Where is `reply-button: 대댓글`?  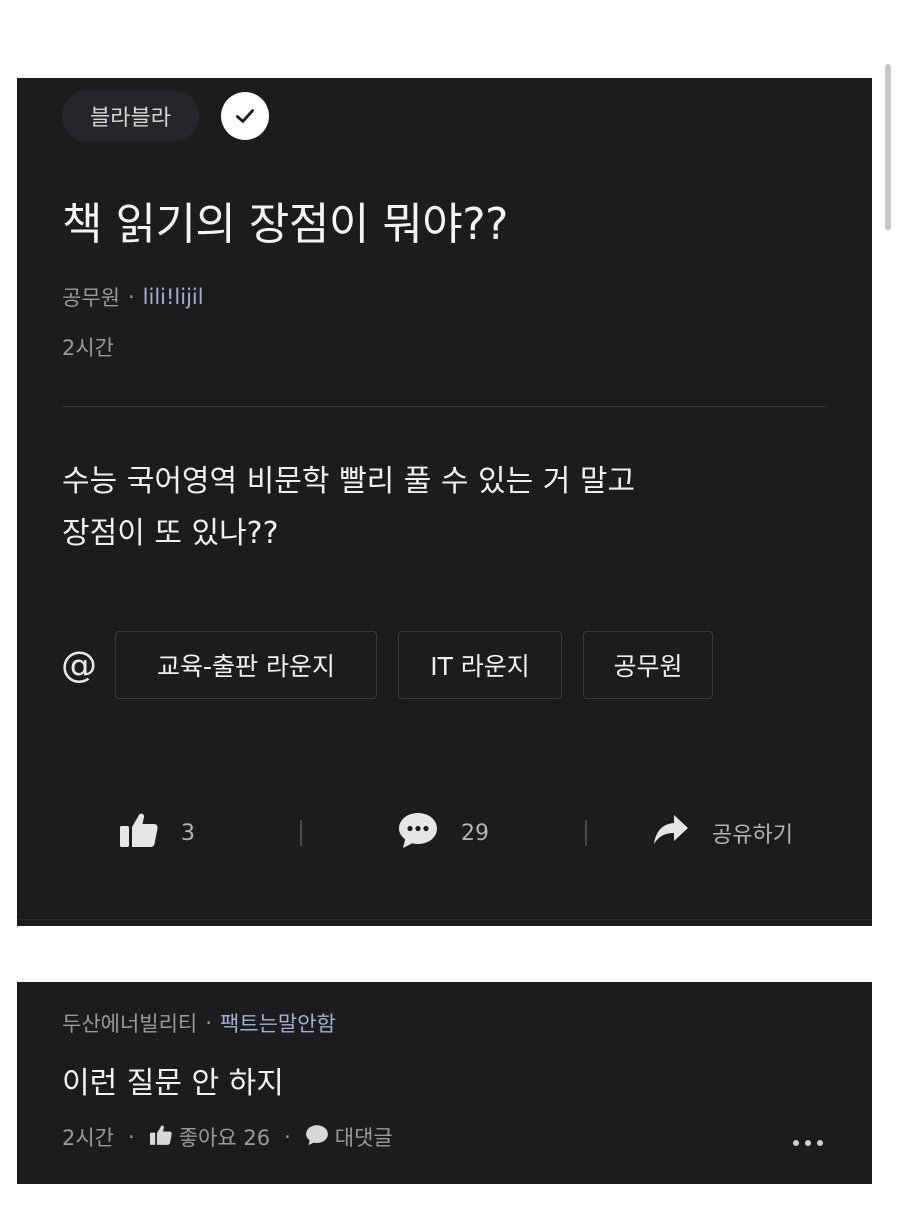 reply-button: 대댓글 is located at coordinates (349, 1137).